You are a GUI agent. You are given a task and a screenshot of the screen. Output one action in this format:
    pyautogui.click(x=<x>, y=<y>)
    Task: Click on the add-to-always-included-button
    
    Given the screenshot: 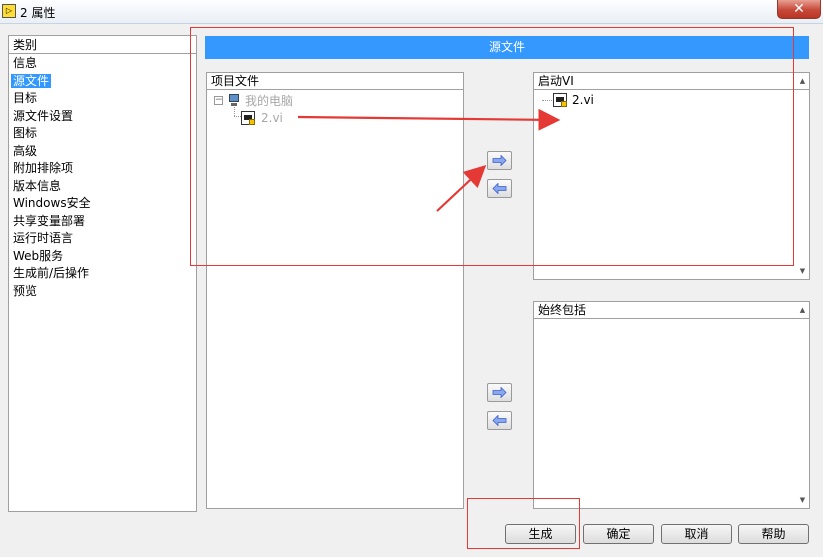 What is the action you would take?
    pyautogui.click(x=499, y=392)
    